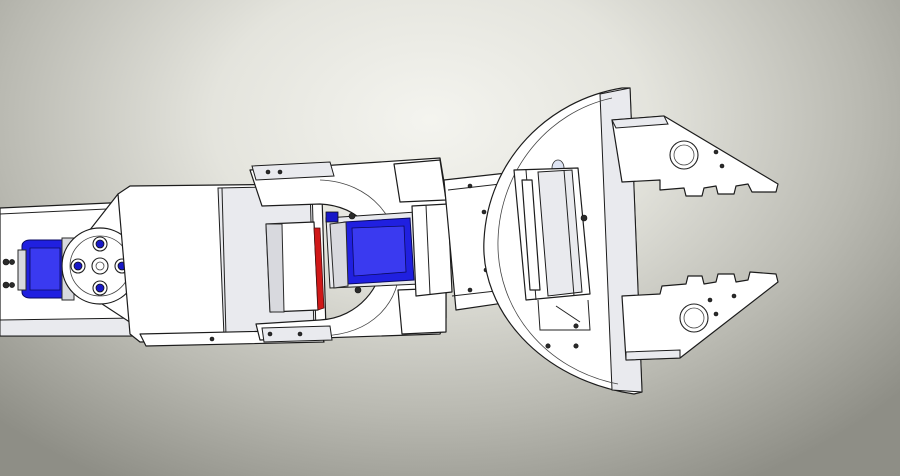 This screenshot has width=900, height=476. Describe the element at coordinates (695, 156) in the screenshot. I see `upper-gripper-jaw` at that location.